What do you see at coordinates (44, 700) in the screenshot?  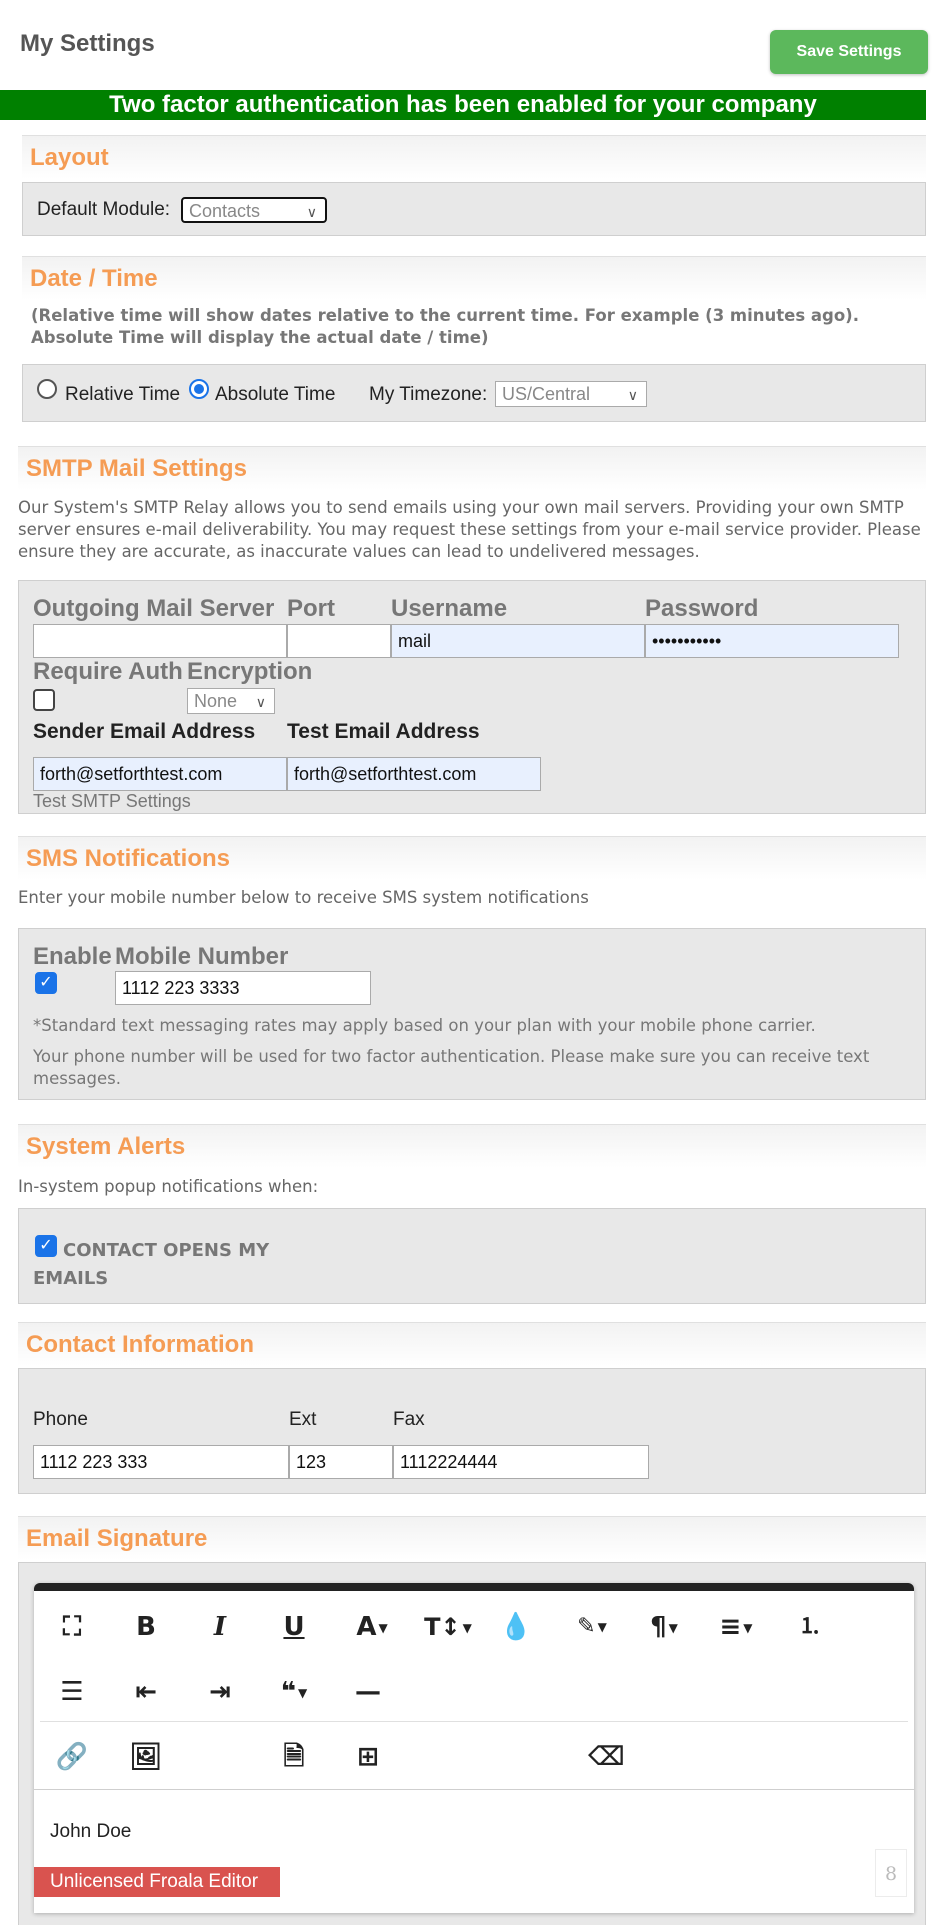 I see `require-auth-checkbox` at bounding box center [44, 700].